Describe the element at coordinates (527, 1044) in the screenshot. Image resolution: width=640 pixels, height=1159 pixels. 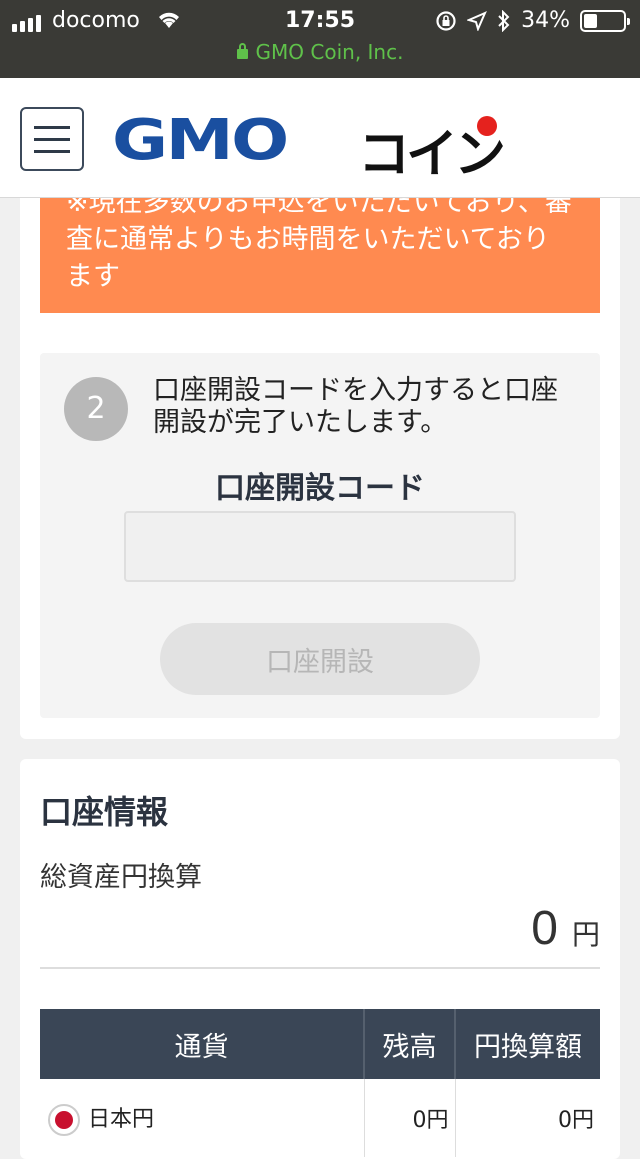
I see `column-header-yen-value: 円換算額` at that location.